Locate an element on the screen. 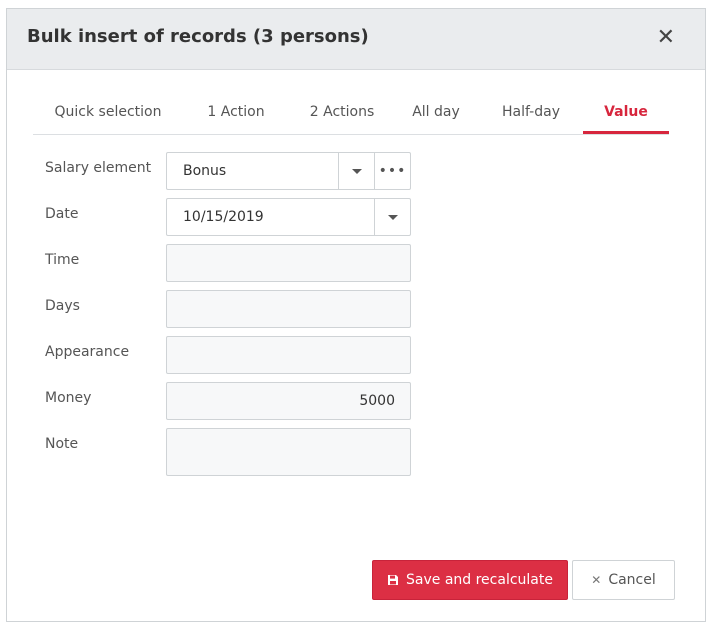  cancel-button-label: Cancel is located at coordinates (632, 580).